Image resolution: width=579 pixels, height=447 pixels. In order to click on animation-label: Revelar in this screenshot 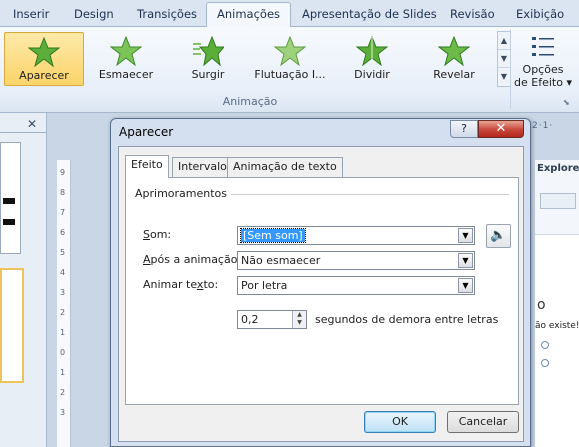, I will do `click(454, 74)`.